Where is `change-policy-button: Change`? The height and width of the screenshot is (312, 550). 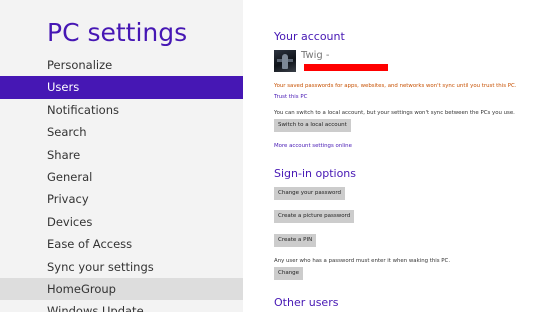 change-policy-button: Change is located at coordinates (289, 273).